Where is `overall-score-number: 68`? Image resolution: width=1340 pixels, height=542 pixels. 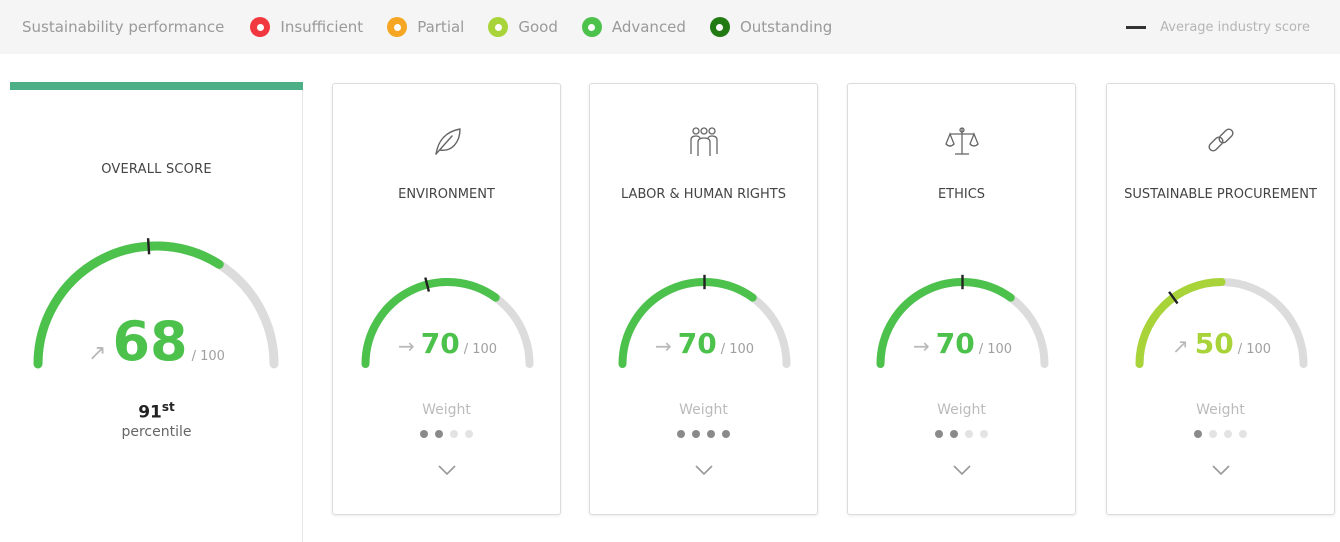
overall-score-number: 68 is located at coordinates (150, 341).